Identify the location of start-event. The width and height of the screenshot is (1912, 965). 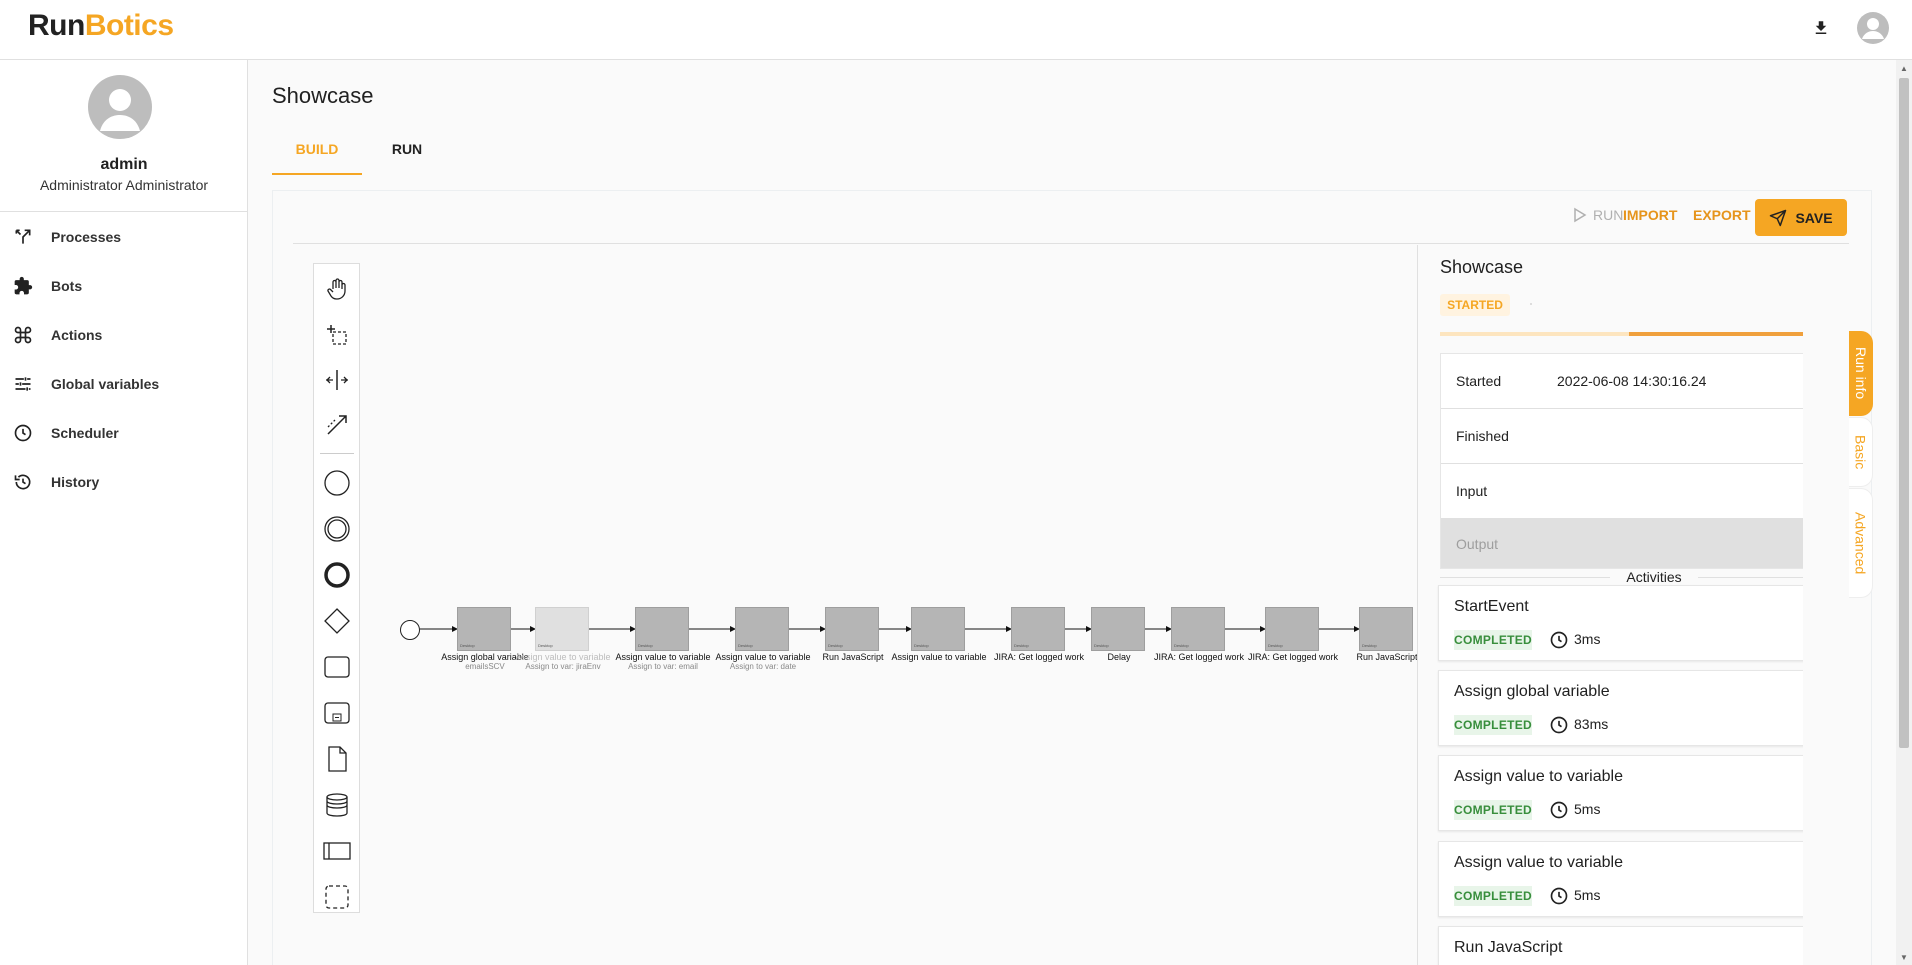
(410, 630).